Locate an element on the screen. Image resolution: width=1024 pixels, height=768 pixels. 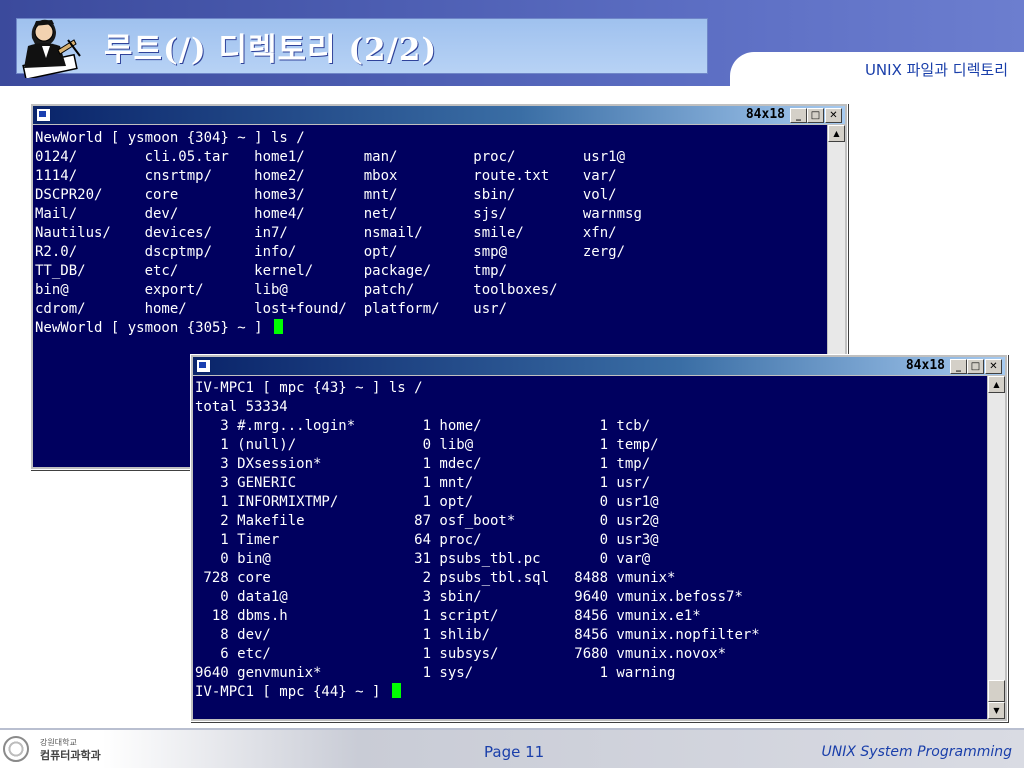
logo-department-name: 컴퓨터과학과 is located at coordinates (70, 755).